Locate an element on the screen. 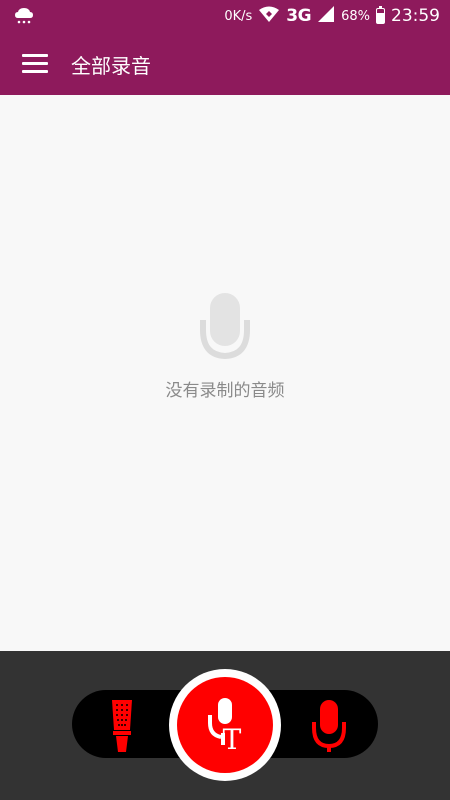 This screenshot has height=800, width=450. clock: 23:59 is located at coordinates (415, 16).